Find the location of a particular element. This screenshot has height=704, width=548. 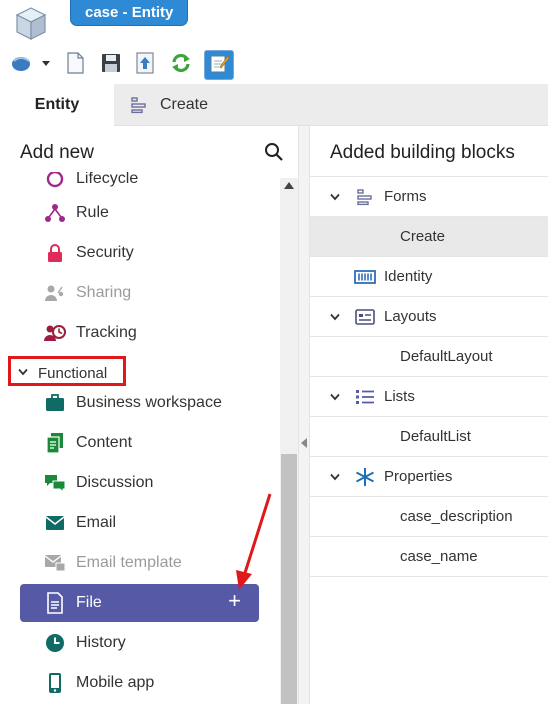

list-item-label: Tracking is located at coordinates (106, 332).